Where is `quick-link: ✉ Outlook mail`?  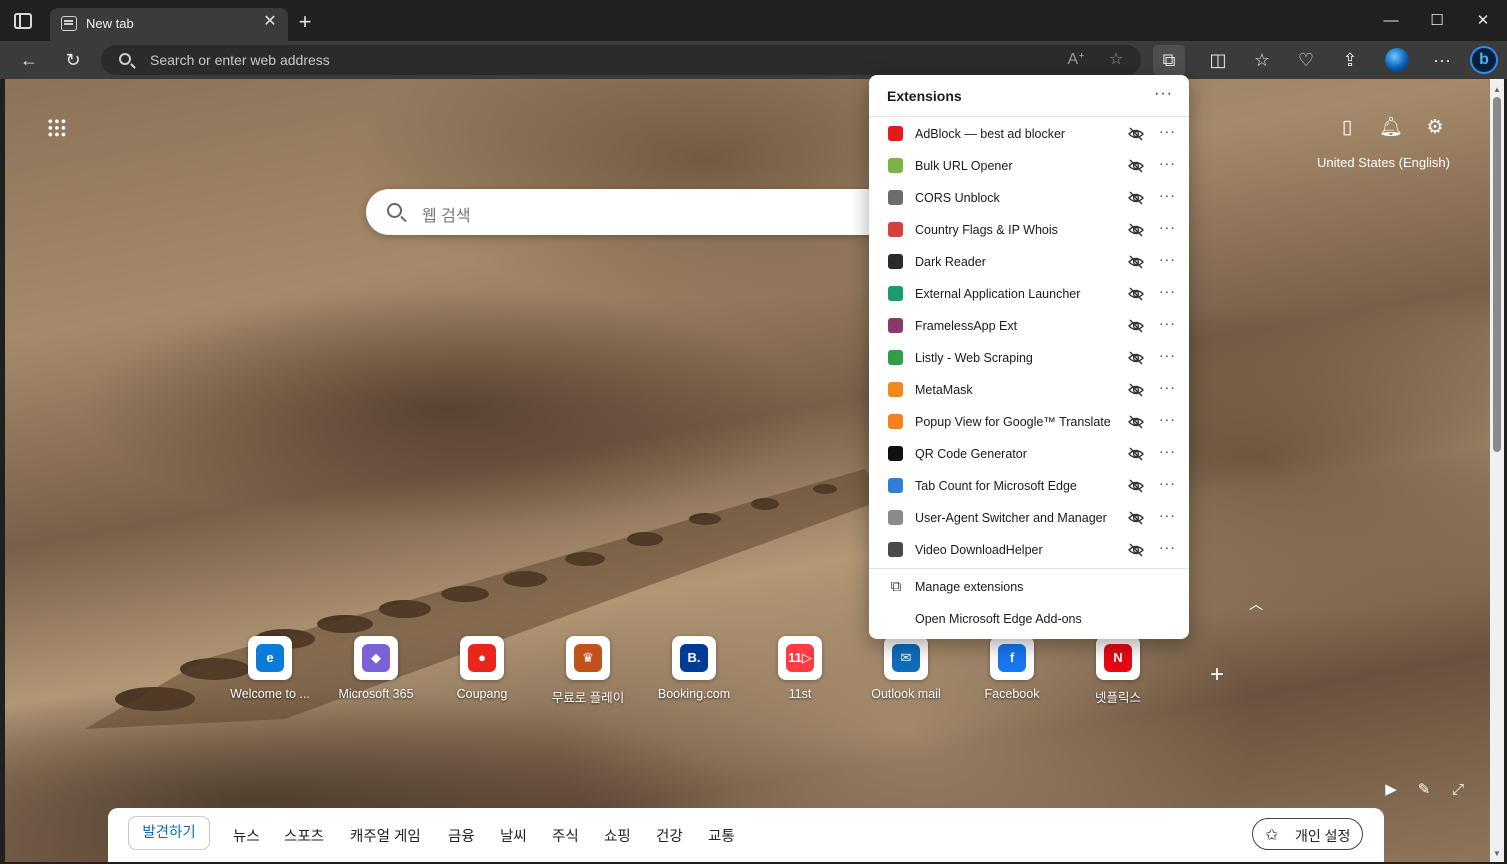 quick-link: ✉ Outlook mail is located at coordinates (906, 671).